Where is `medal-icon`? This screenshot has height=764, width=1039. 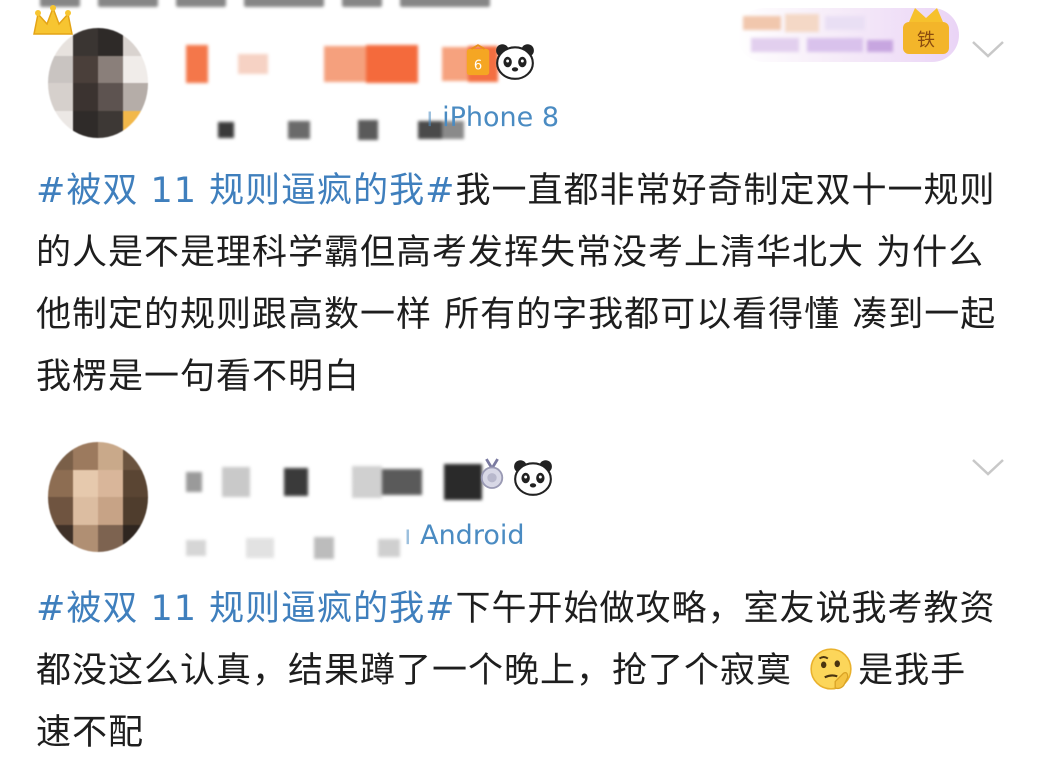
medal-icon is located at coordinates (492, 473).